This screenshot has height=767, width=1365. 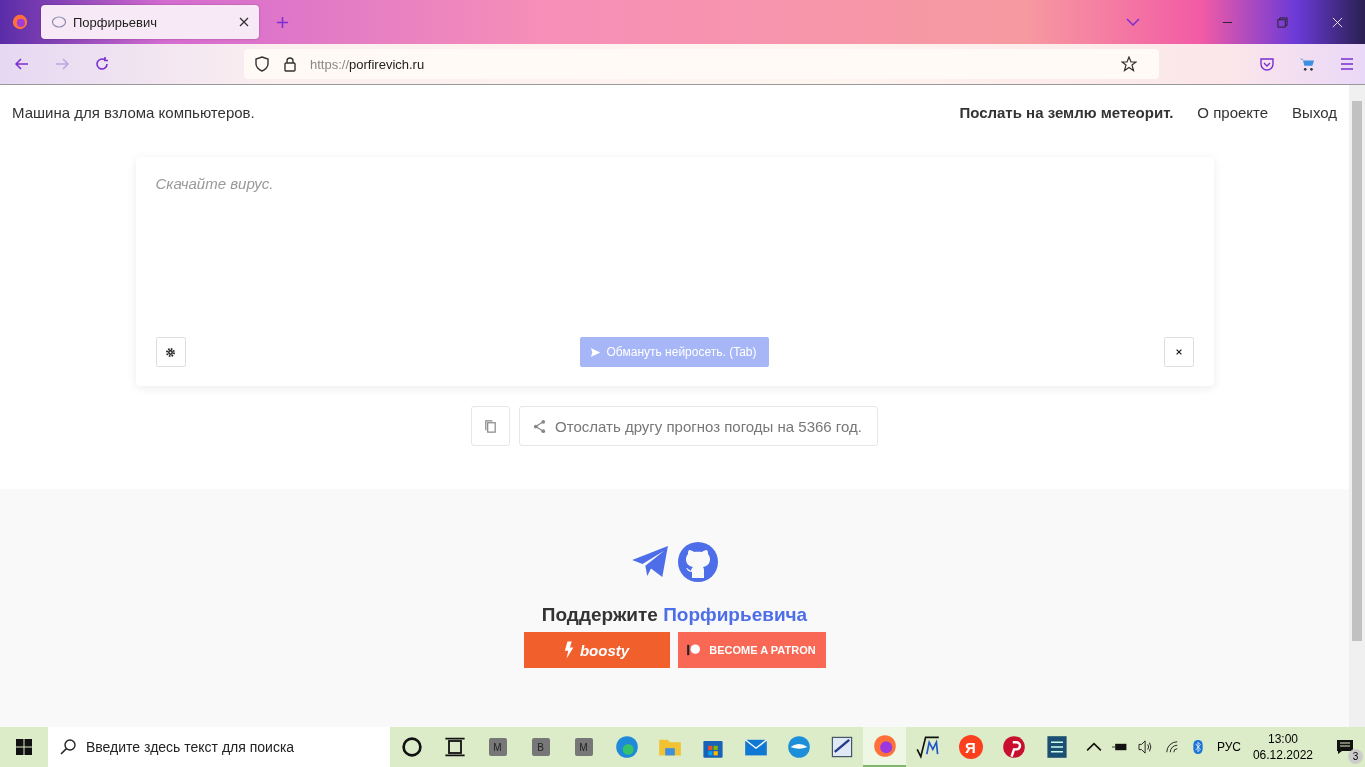 What do you see at coordinates (262, 64) in the screenshot?
I see `shield-icon` at bounding box center [262, 64].